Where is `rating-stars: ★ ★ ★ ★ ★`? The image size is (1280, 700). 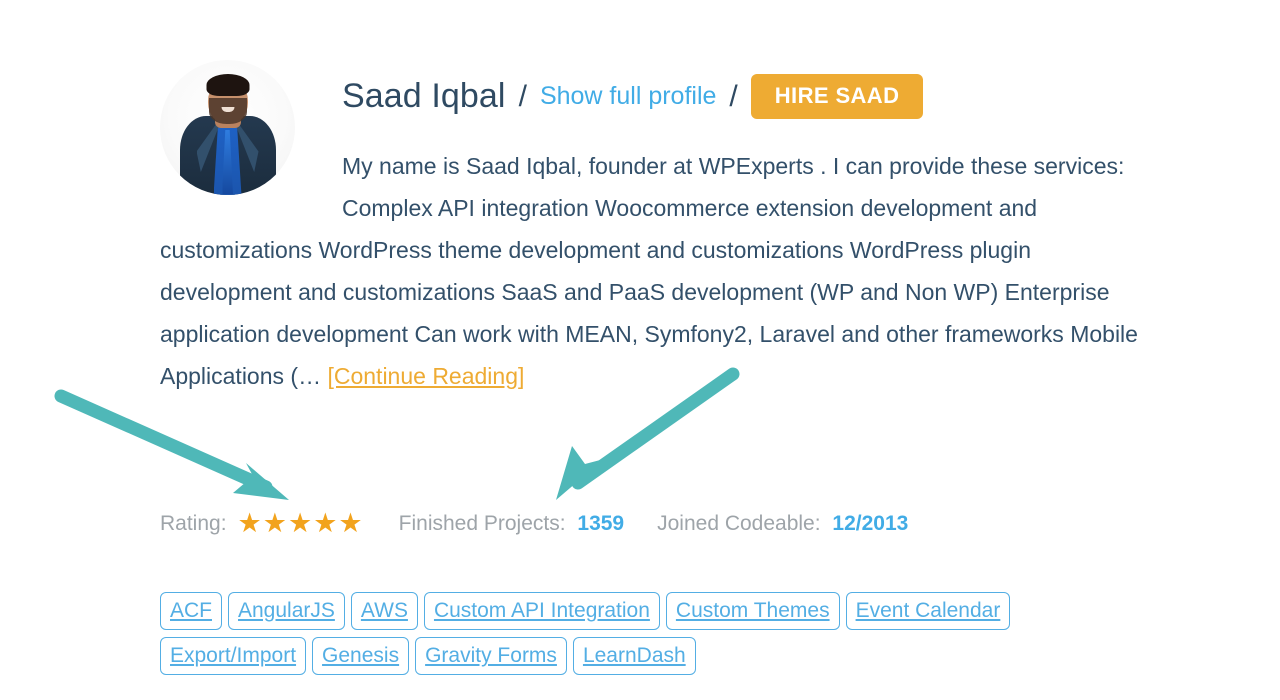 rating-stars: ★ ★ ★ ★ ★ is located at coordinates (301, 523).